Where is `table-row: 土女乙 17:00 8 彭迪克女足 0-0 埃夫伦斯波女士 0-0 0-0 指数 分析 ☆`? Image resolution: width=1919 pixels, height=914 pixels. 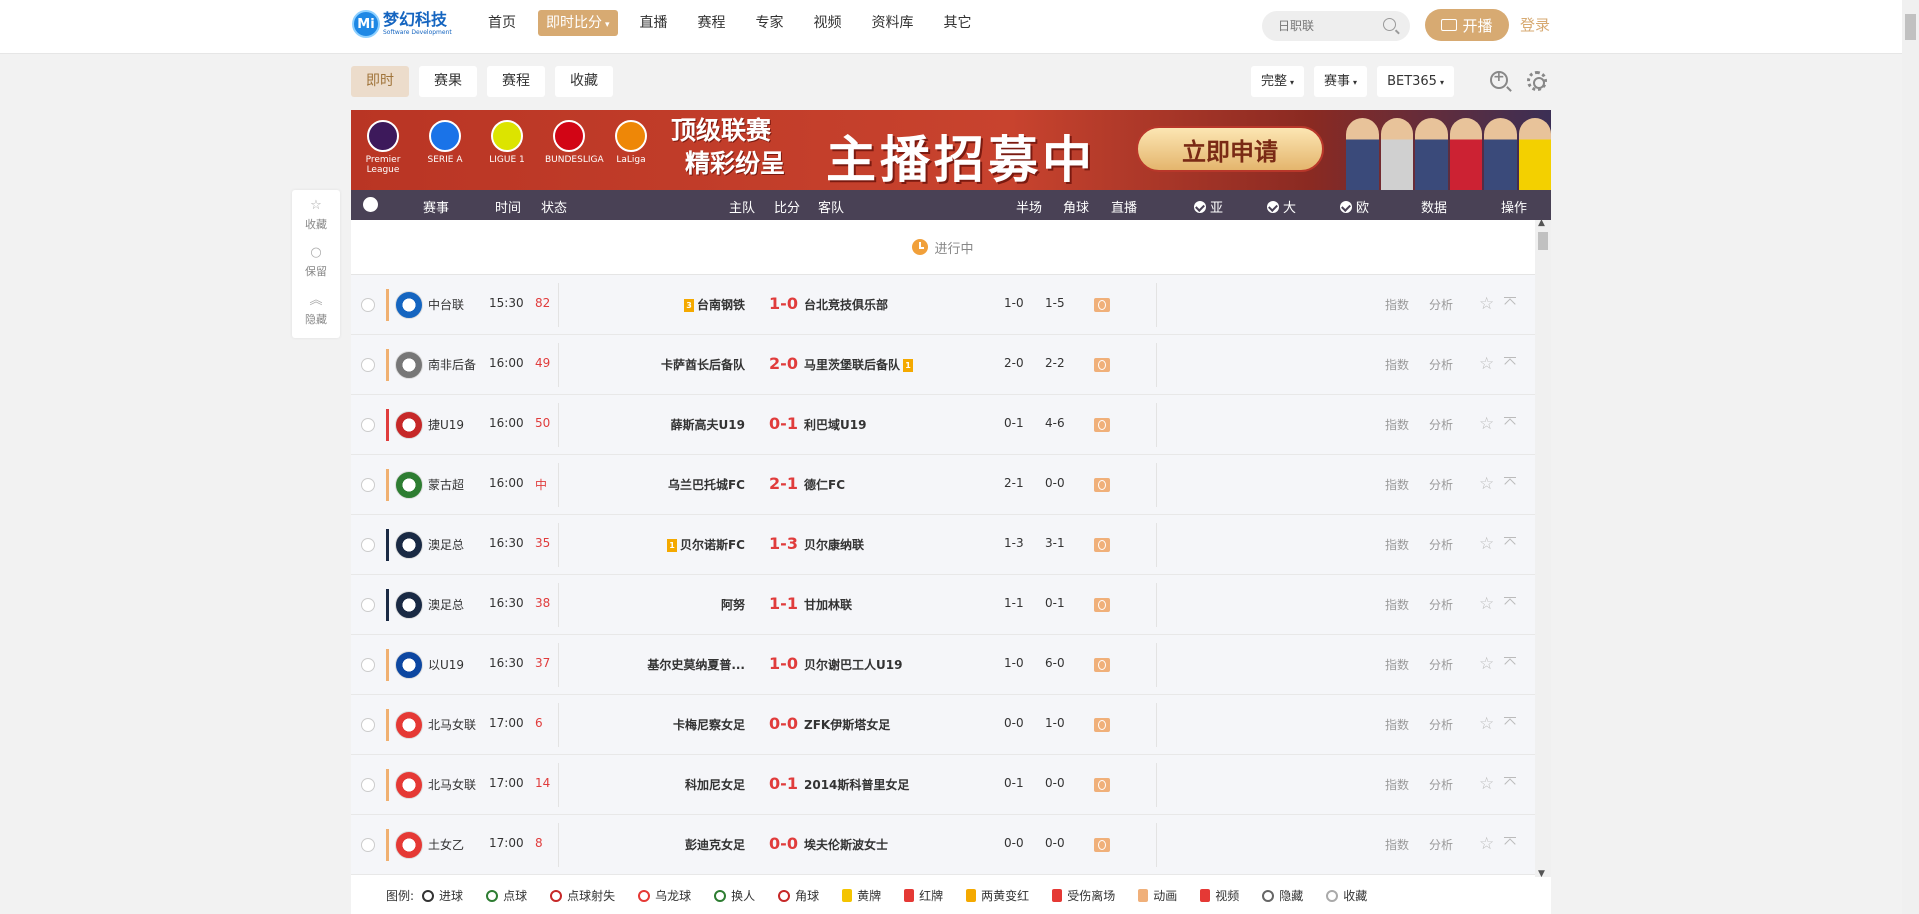 table-row: 土女乙 17:00 8 彭迪克女足 0-0 埃夫伦斯波女士 0-0 0-0 指数 分析 ☆ is located at coordinates (943, 845).